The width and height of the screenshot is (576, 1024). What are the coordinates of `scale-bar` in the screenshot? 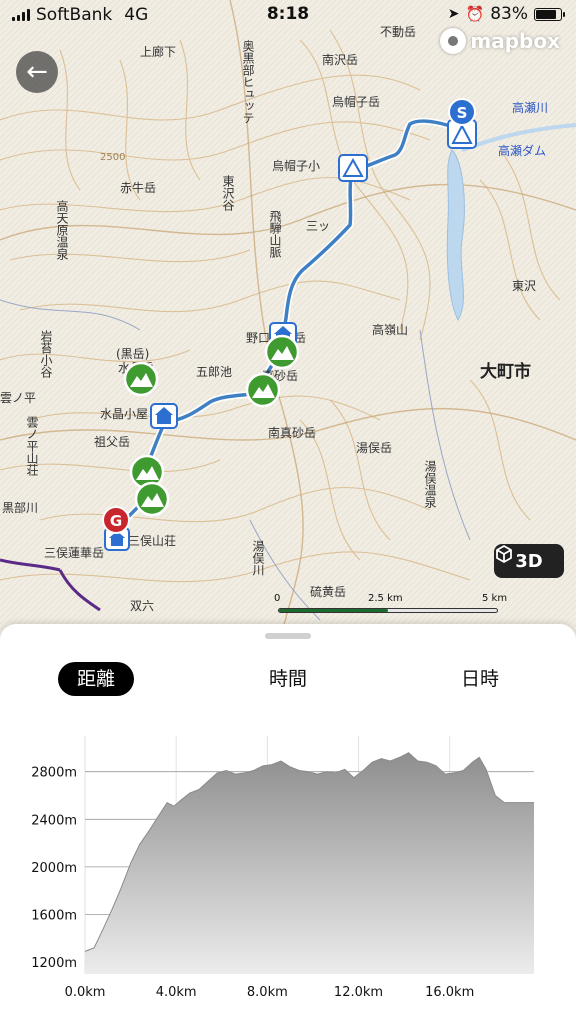 It's located at (388, 610).